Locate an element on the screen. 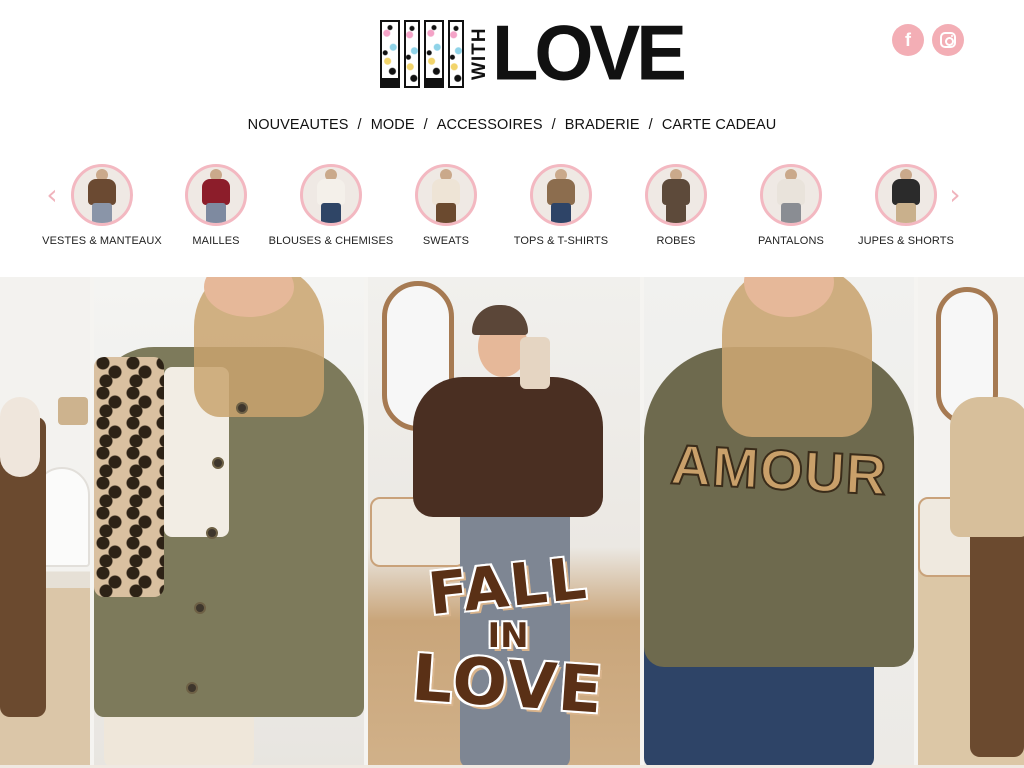 This screenshot has width=1024, height=768. brand-logo: WITH LOVE is located at coordinates (533, 53).